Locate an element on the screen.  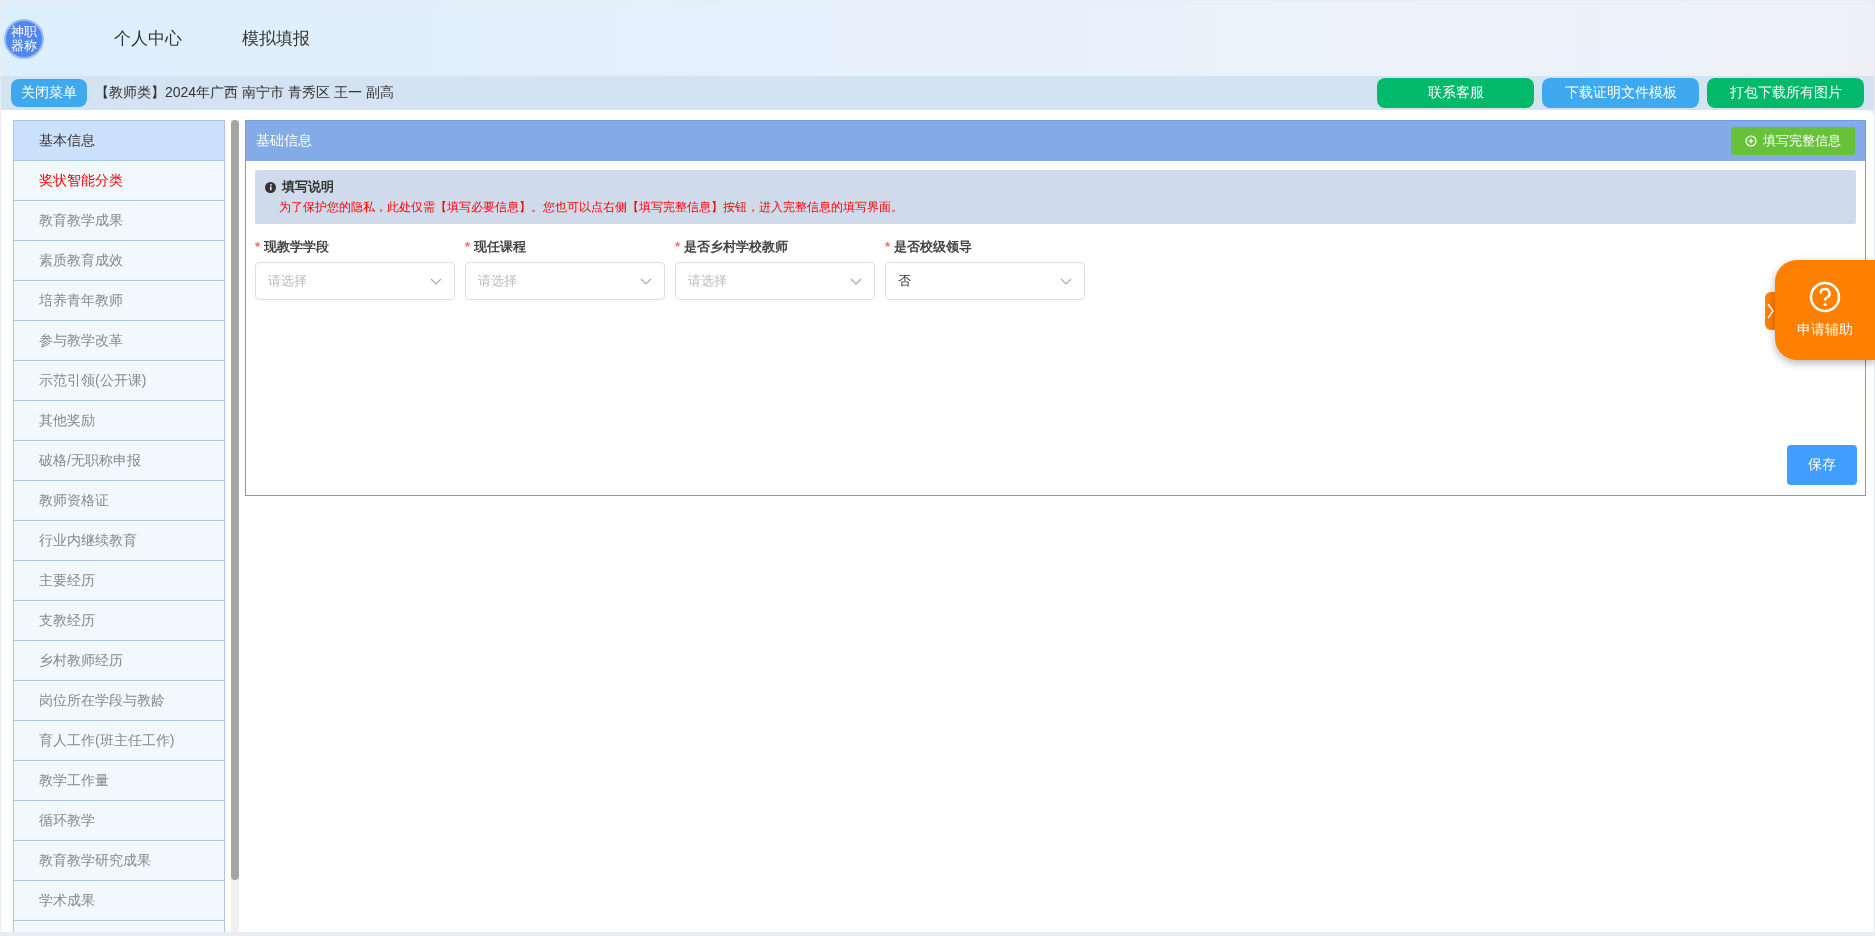
sidebar-item: 基本信息 is located at coordinates (119, 141).